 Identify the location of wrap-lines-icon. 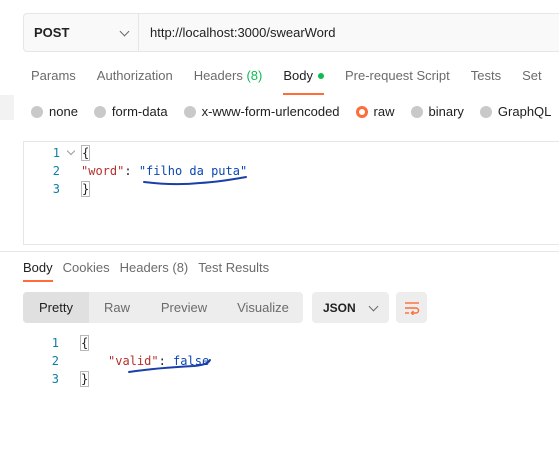
(411, 308).